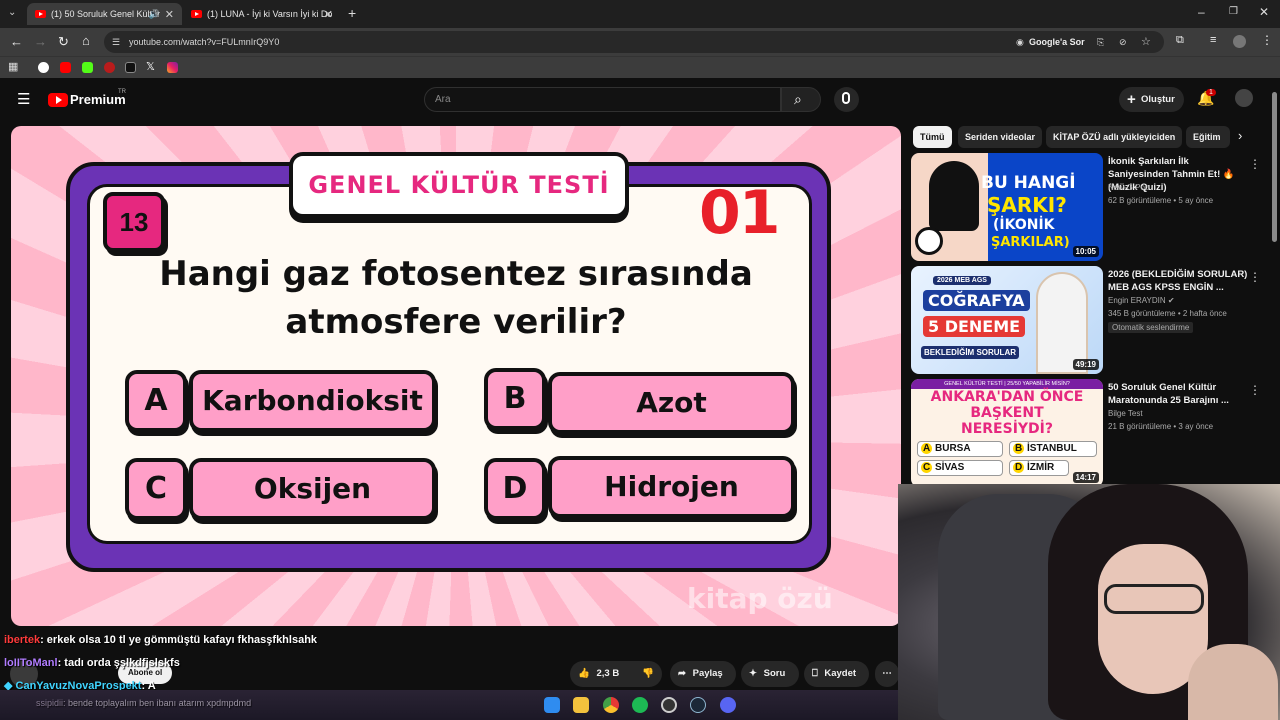 This screenshot has height=720, width=1280. What do you see at coordinates (63, 42) in the screenshot?
I see `reload-icon: ↻` at bounding box center [63, 42].